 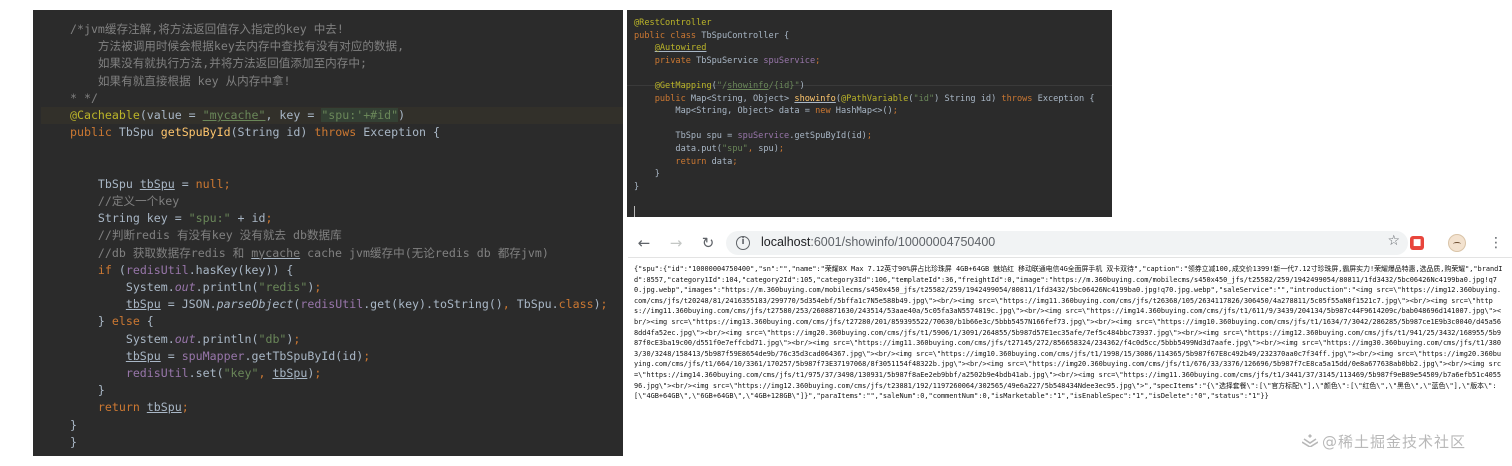 What do you see at coordinates (676, 243) in the screenshot?
I see `forward-arrow-icon: →` at bounding box center [676, 243].